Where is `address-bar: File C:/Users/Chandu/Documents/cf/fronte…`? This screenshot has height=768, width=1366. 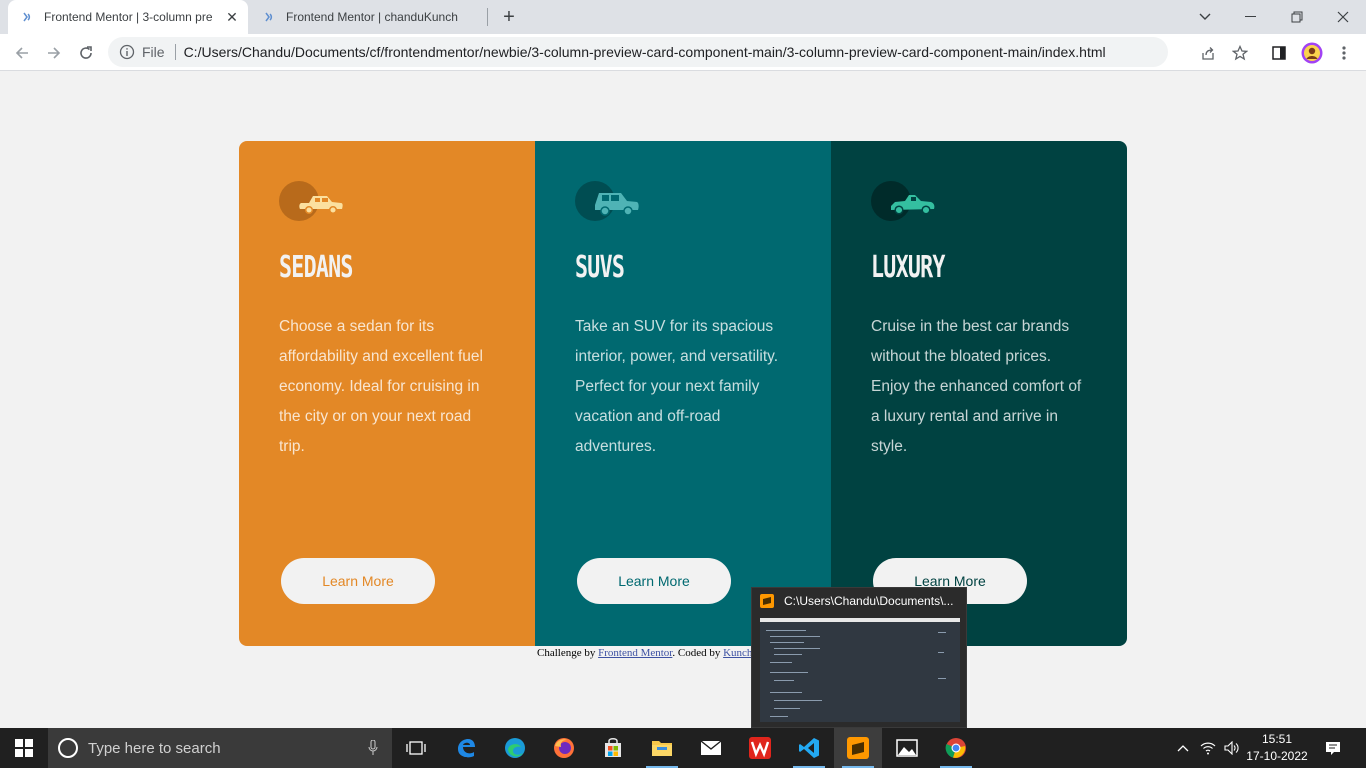 address-bar: File C:/Users/Chandu/Documents/cf/fronte… is located at coordinates (638, 52).